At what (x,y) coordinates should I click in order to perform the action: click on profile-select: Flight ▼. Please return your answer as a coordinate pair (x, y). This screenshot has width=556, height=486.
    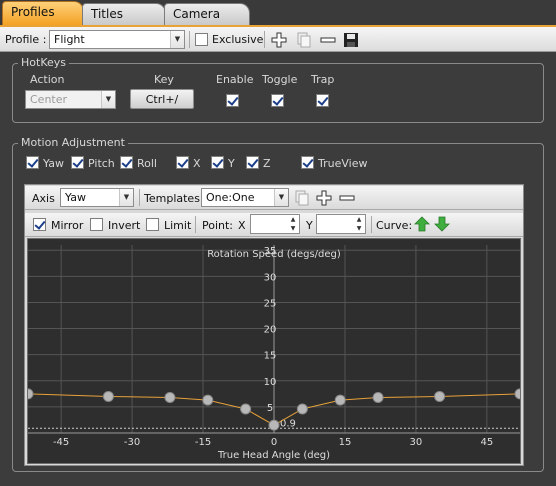
    Looking at the image, I should click on (117, 39).